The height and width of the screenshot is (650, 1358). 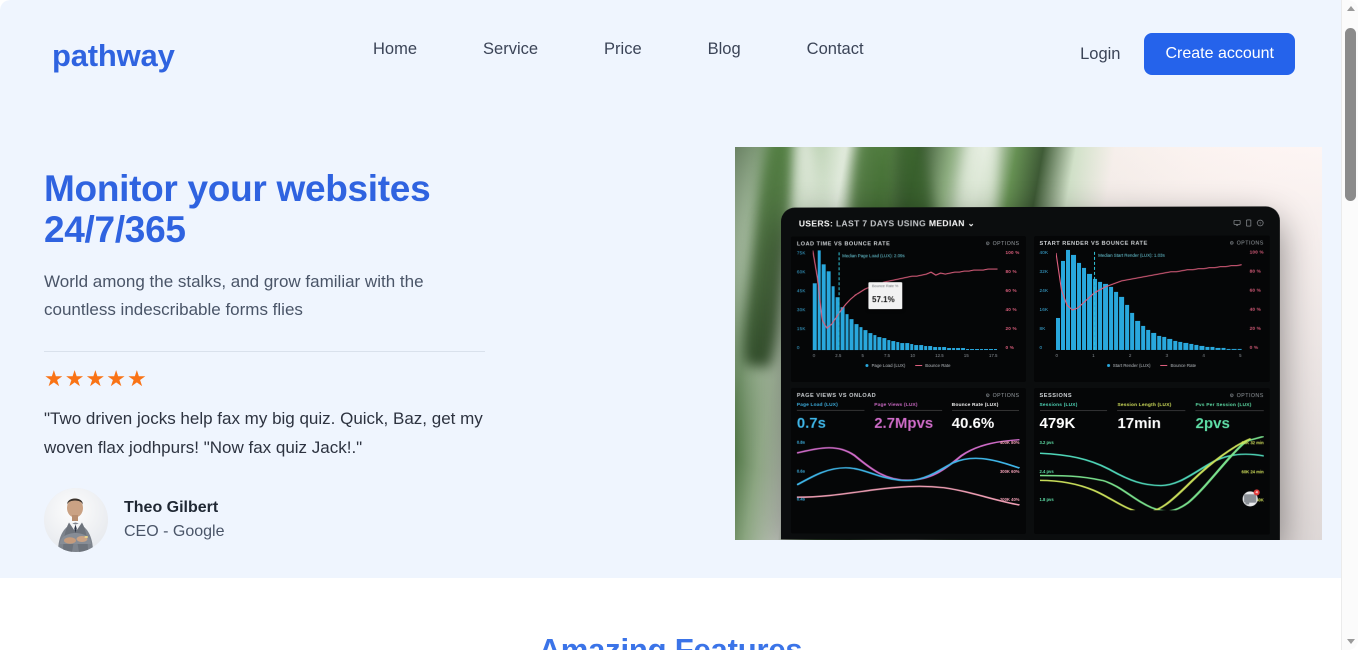 What do you see at coordinates (1350, 8) in the screenshot?
I see `scroll-up-arrow-icon` at bounding box center [1350, 8].